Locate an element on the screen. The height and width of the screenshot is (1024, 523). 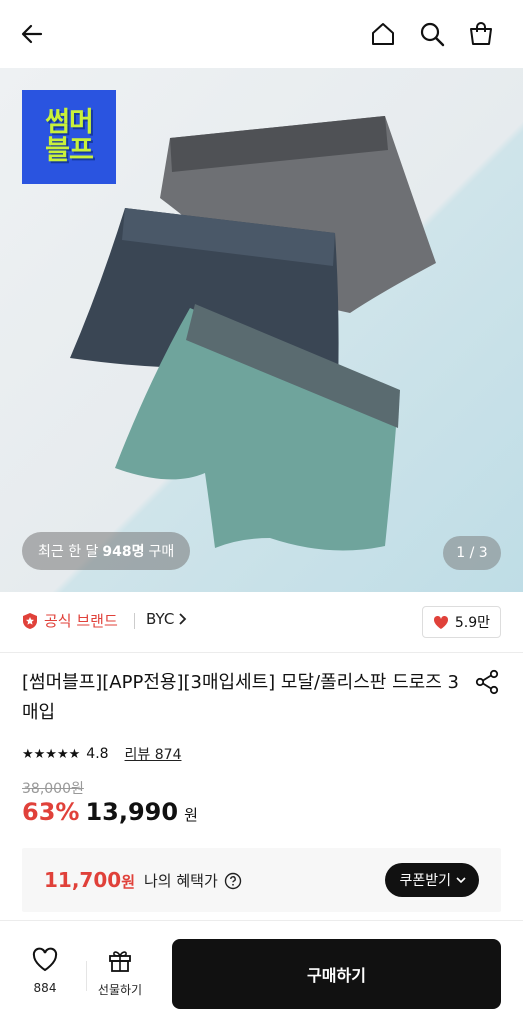
wishlist-button: 884 is located at coordinates (45, 971).